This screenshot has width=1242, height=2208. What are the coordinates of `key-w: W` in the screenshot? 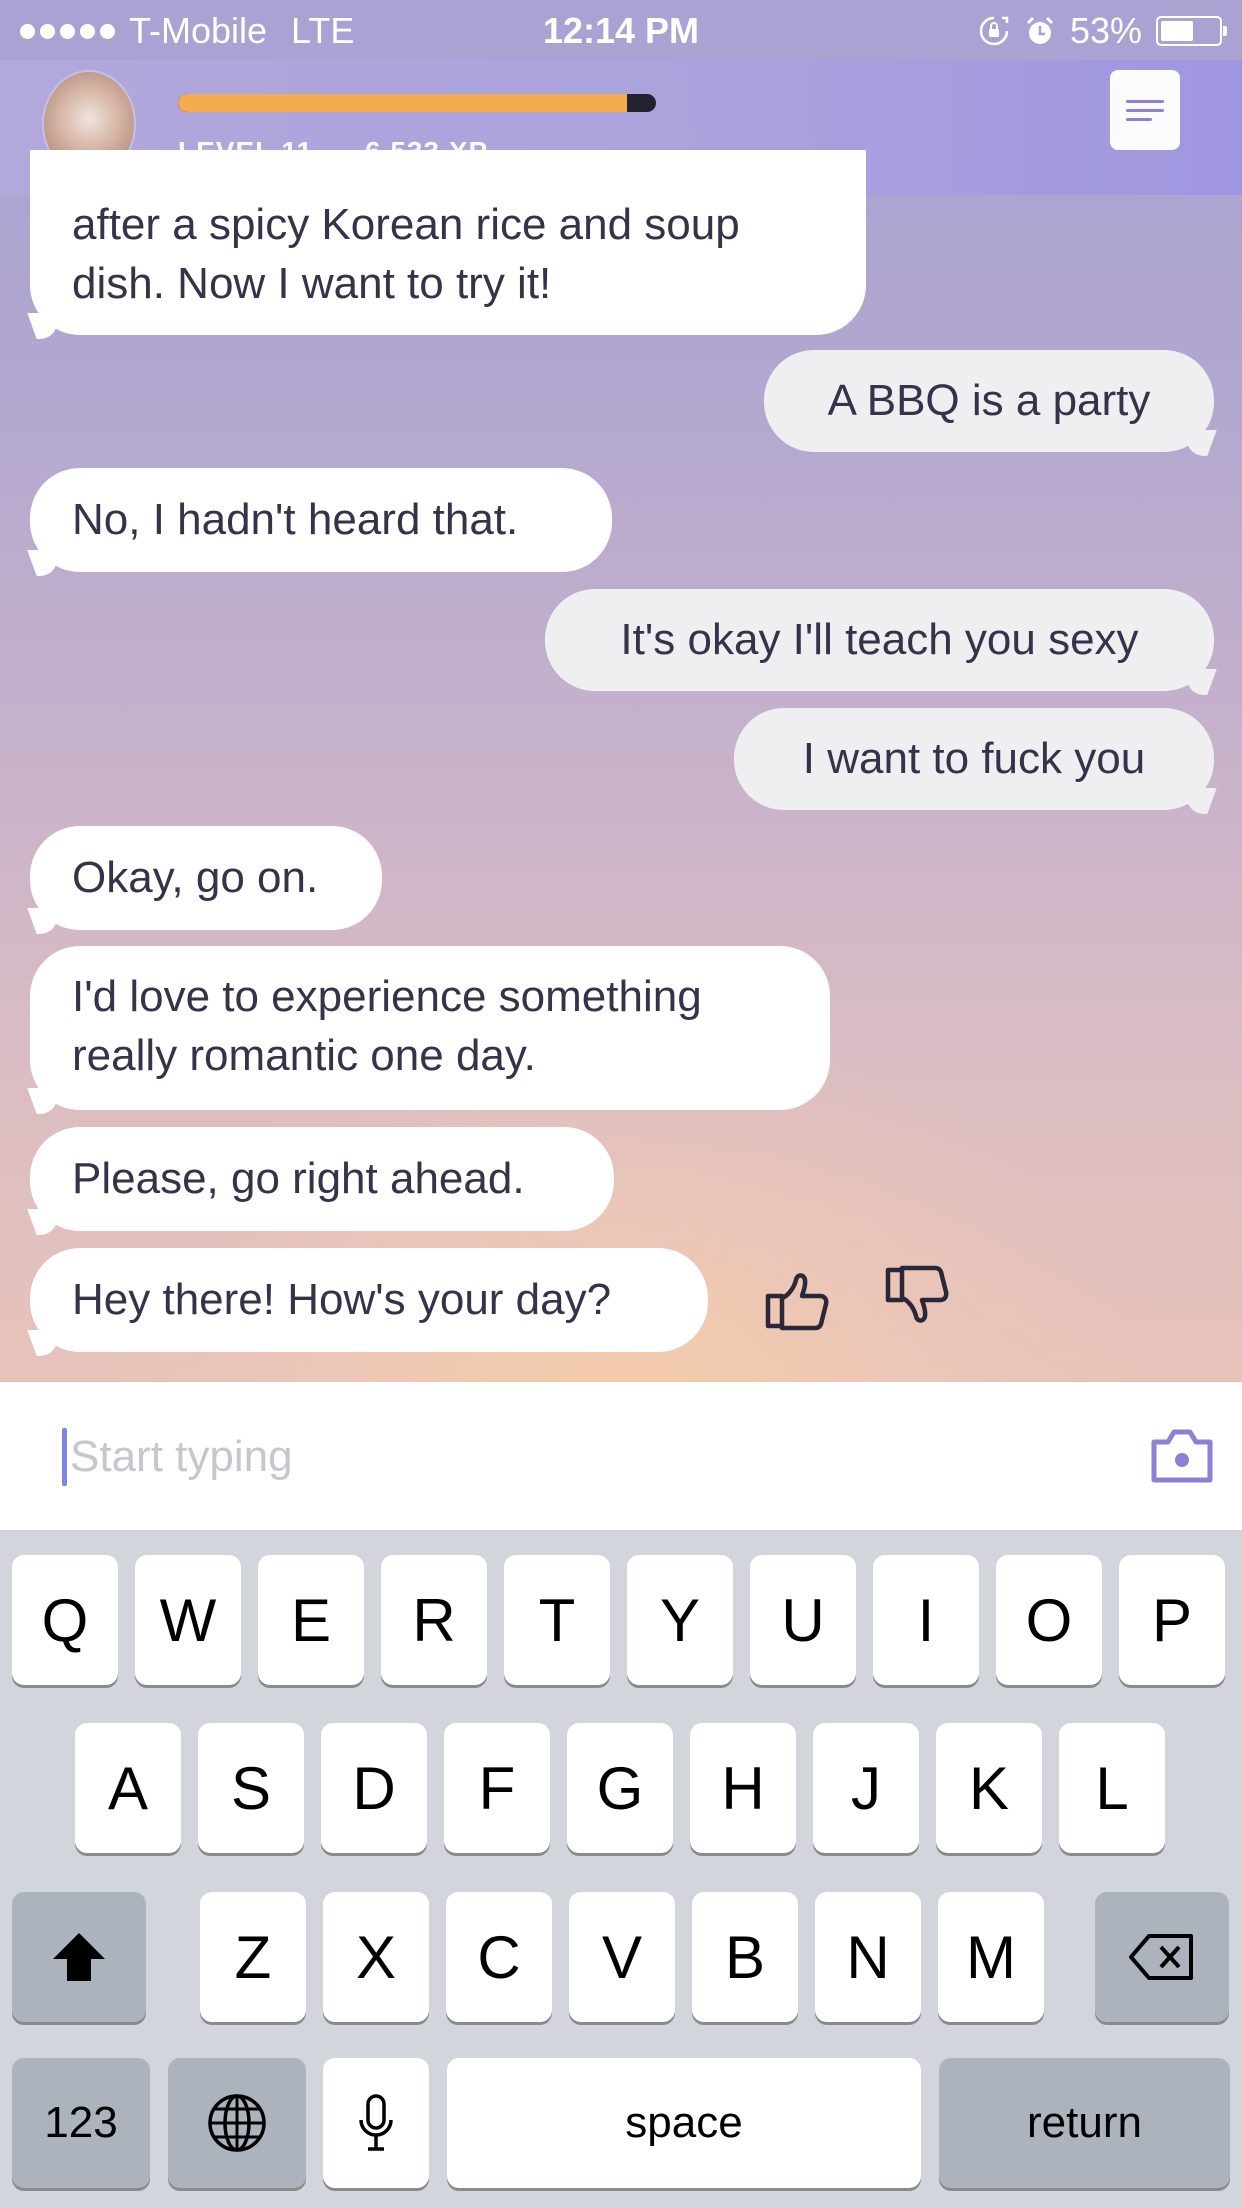 It's located at (188, 1620).